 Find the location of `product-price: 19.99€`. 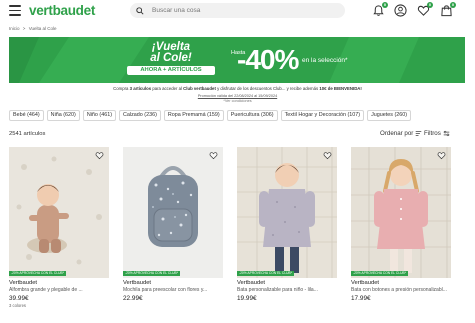

product-price: 19.99€ is located at coordinates (247, 298).